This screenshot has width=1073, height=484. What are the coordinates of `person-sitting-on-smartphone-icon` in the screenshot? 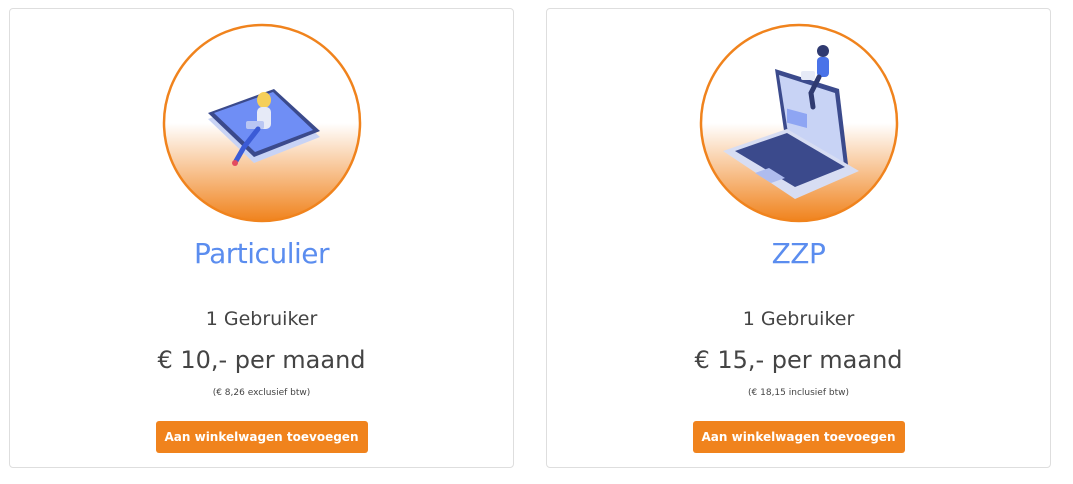 It's located at (261, 123).